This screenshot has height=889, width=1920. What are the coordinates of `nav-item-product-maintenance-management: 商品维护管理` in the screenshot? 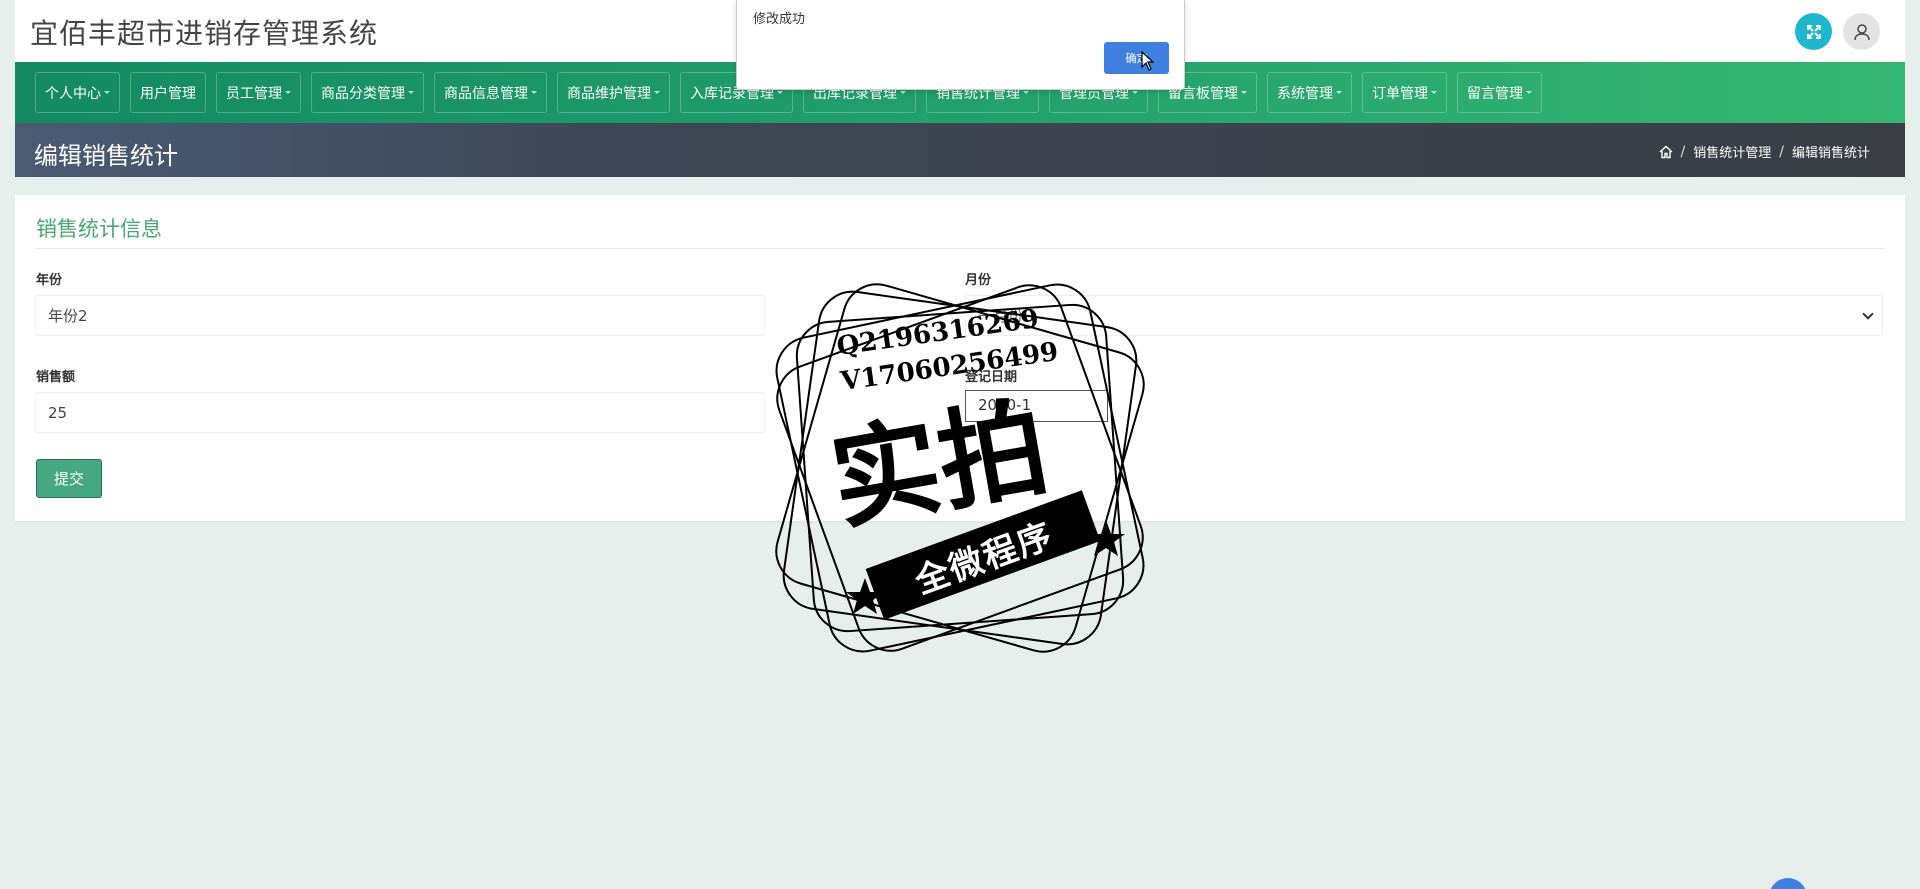 It's located at (613, 92).